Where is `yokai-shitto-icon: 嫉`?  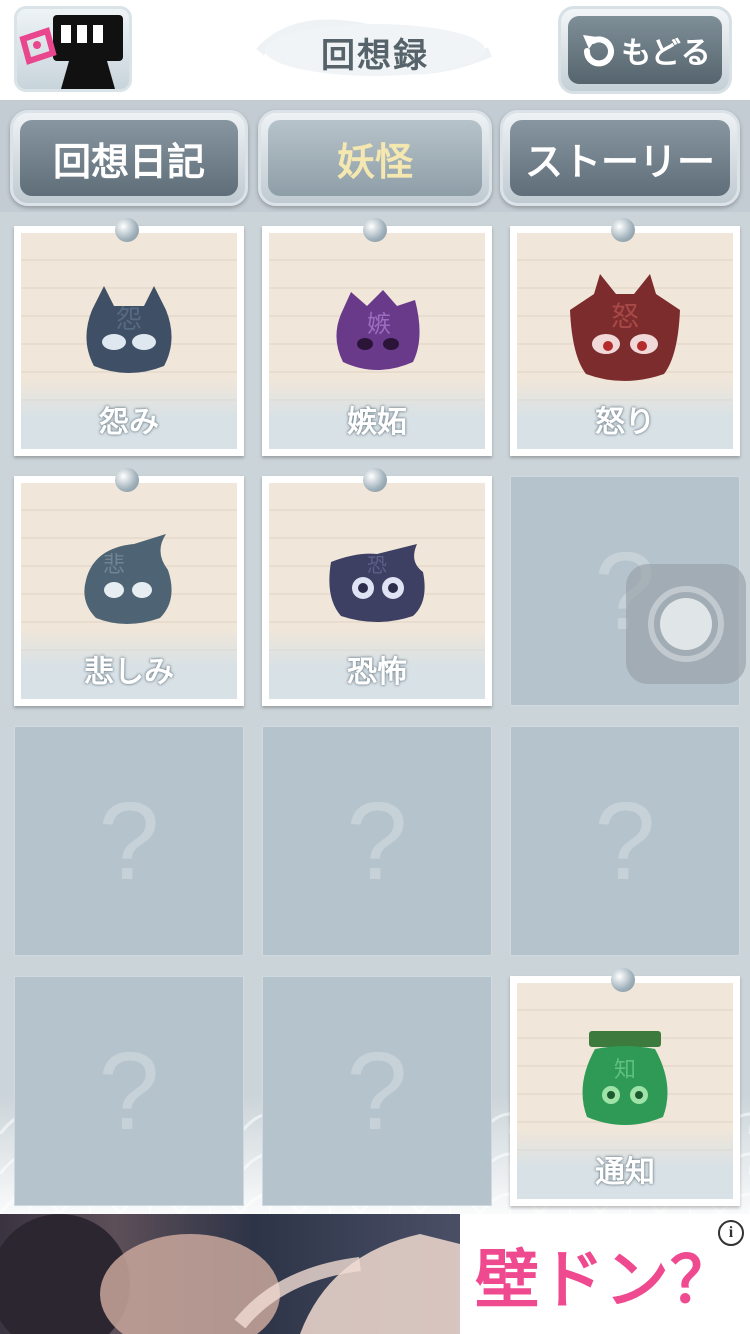 yokai-shitto-icon: 嫉 is located at coordinates (378, 330).